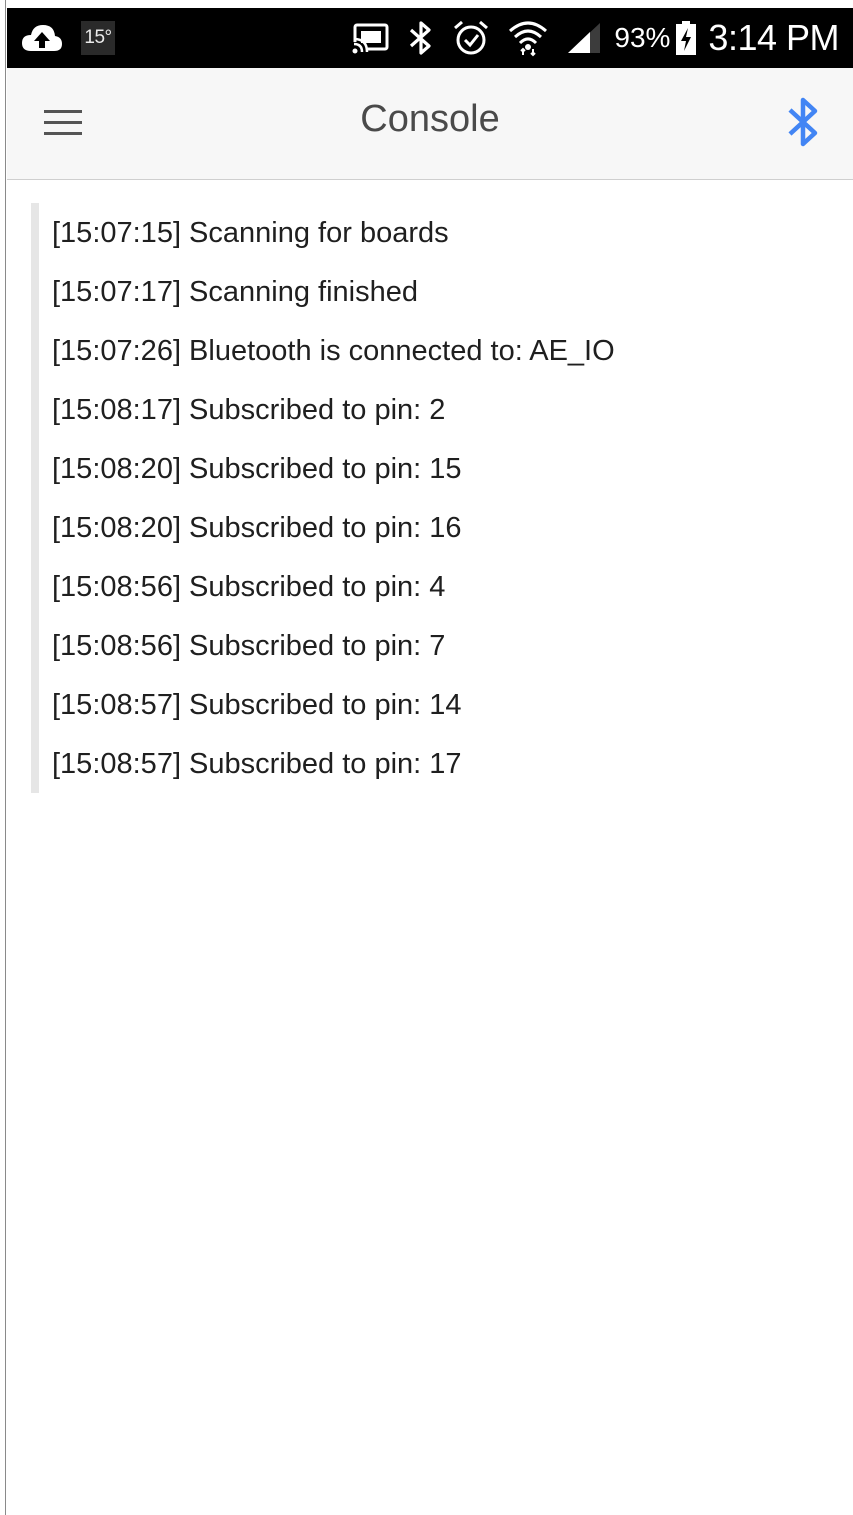  What do you see at coordinates (257, 705) in the screenshot?
I see `log-line: [15:08:57] Subscribed to pin: 14` at bounding box center [257, 705].